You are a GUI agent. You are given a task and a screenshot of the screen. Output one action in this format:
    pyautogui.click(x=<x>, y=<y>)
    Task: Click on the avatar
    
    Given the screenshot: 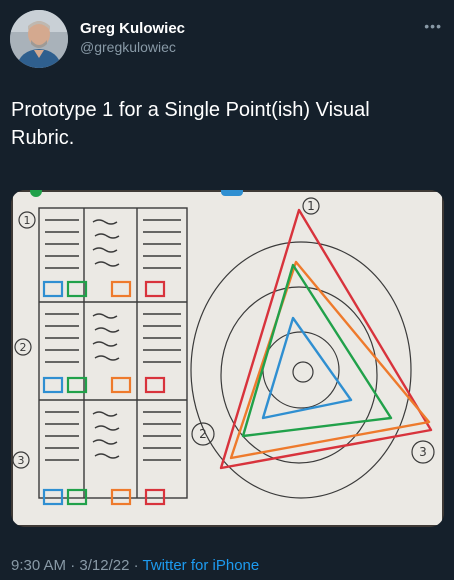 What is the action you would take?
    pyautogui.click(x=39, y=39)
    